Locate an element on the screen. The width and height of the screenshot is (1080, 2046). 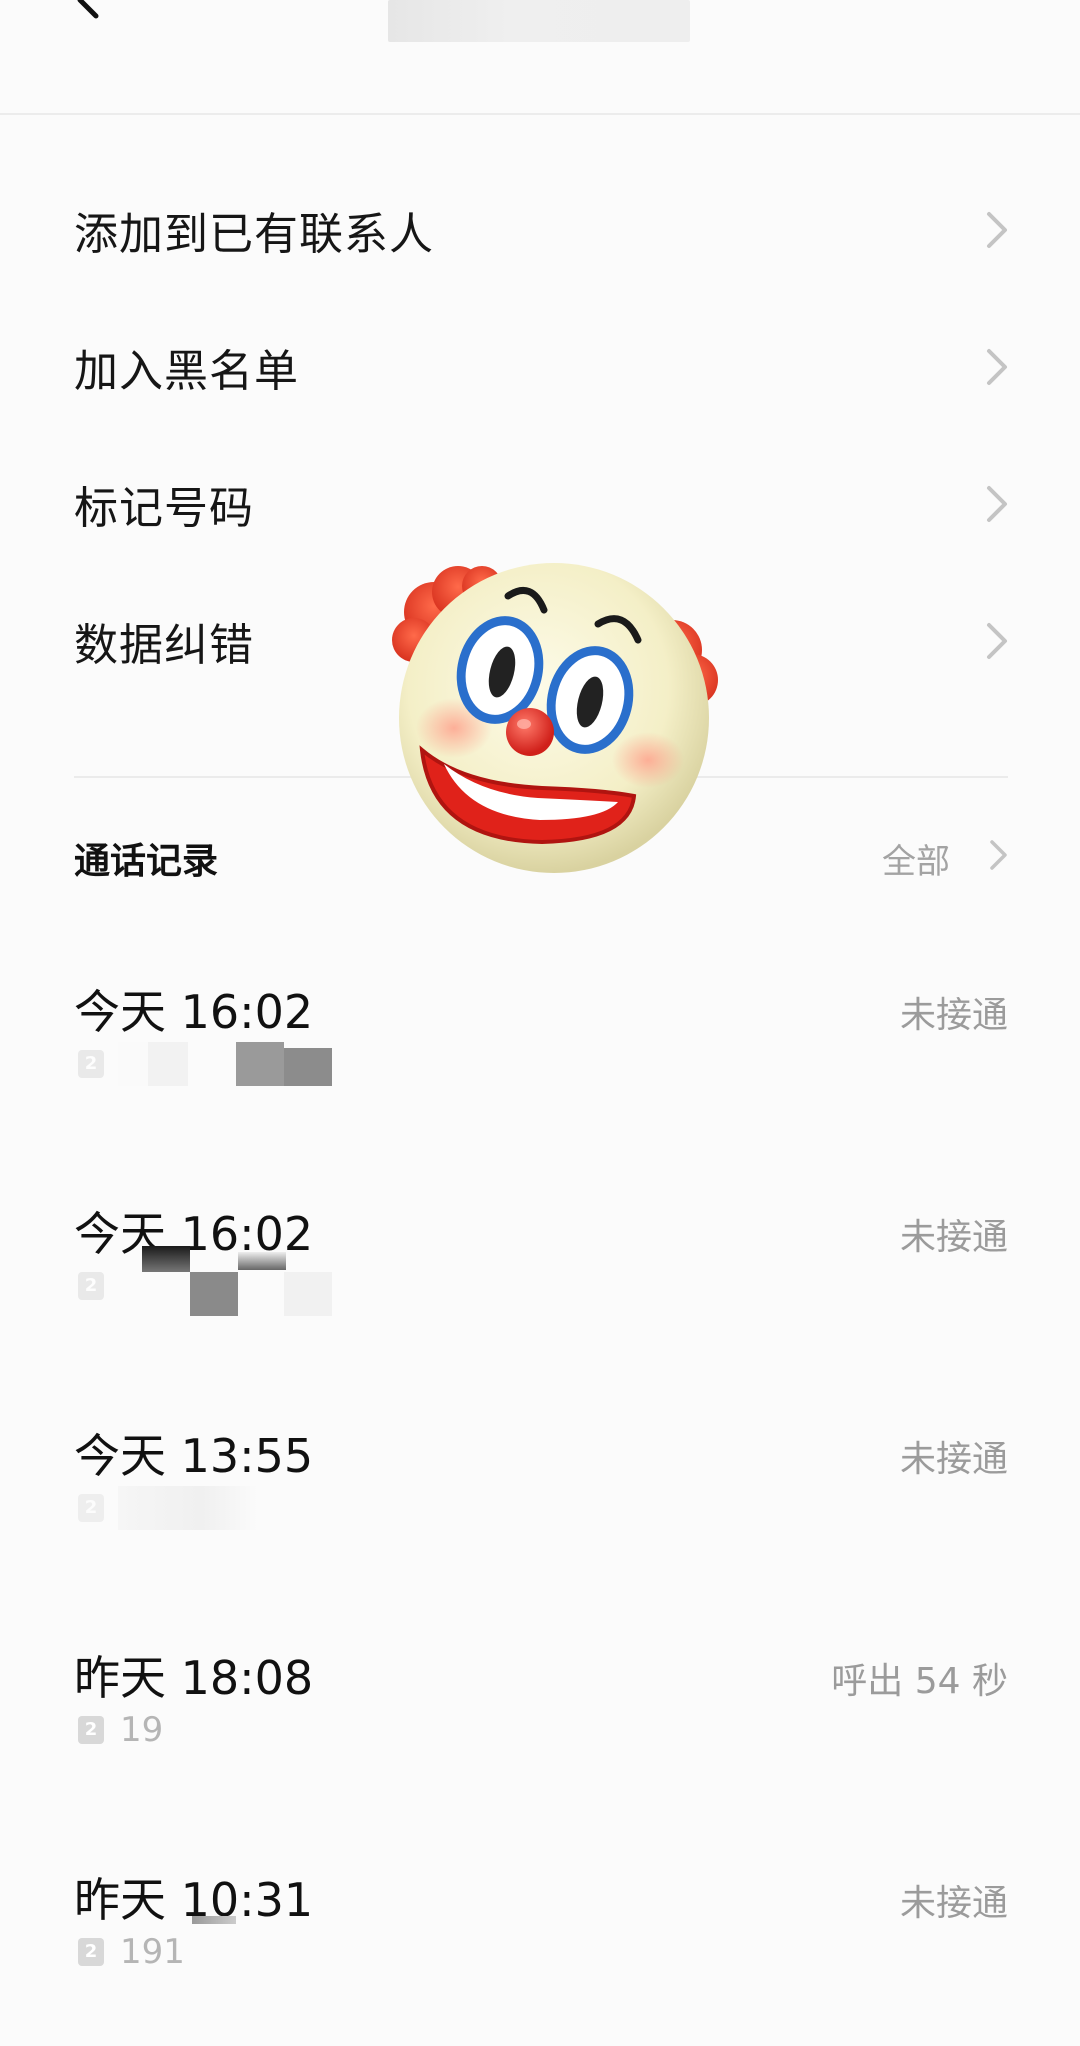
call-status: 呼出 54 秒 is located at coordinates (919, 1681).